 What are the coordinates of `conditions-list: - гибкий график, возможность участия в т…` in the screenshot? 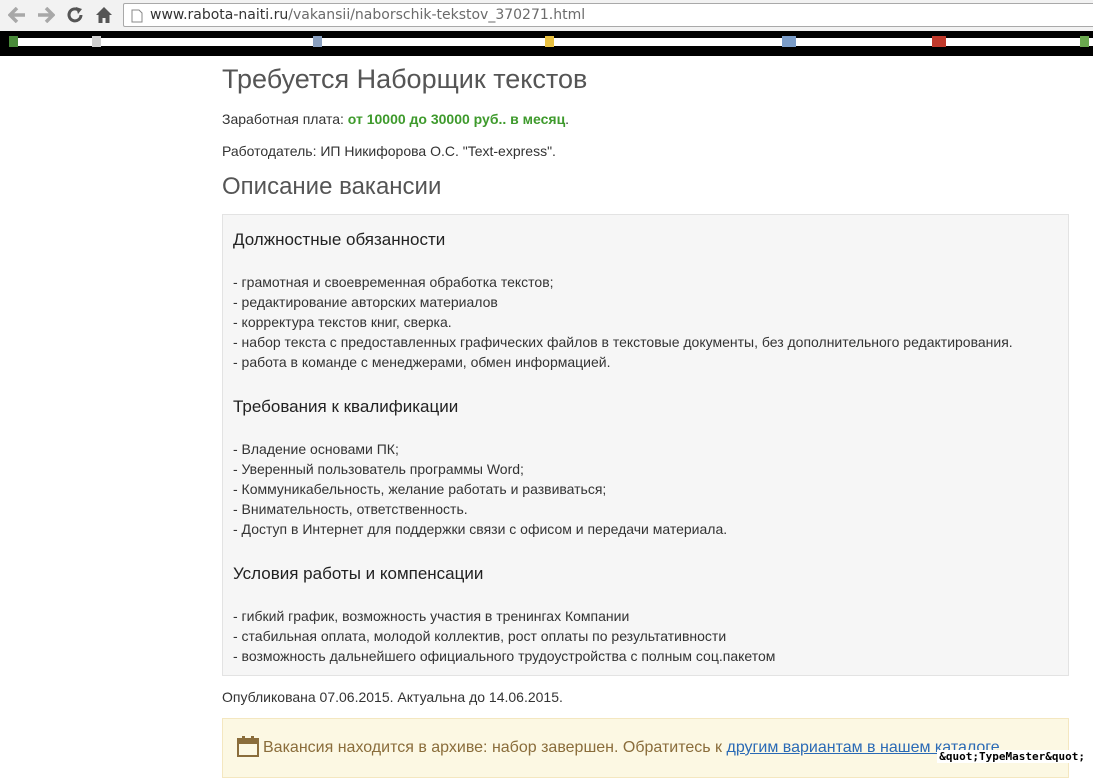 It's located at (504, 636).